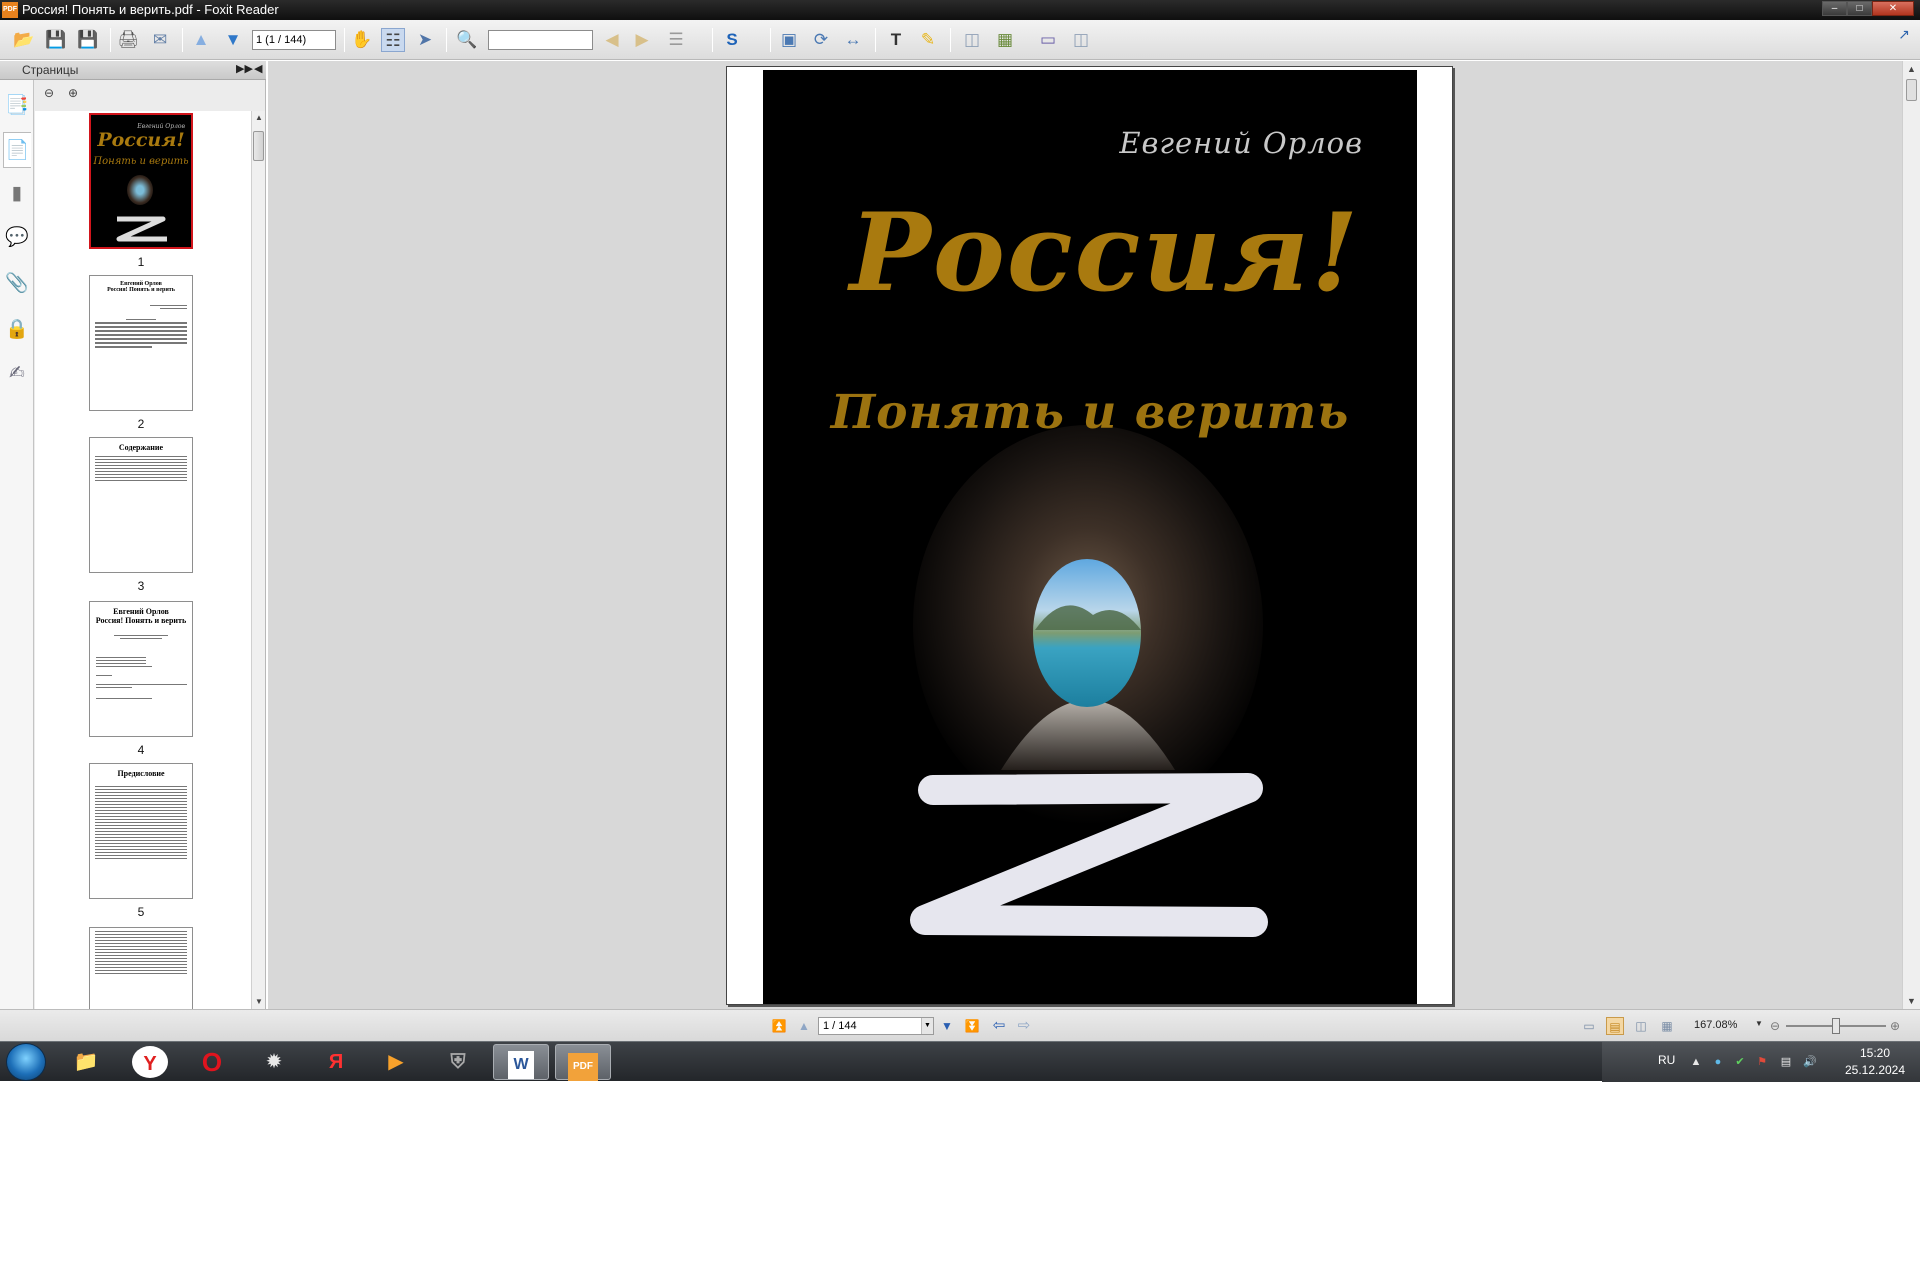 The width and height of the screenshot is (1920, 1278). I want to click on layout-icon: ▦, so click(1005, 40).